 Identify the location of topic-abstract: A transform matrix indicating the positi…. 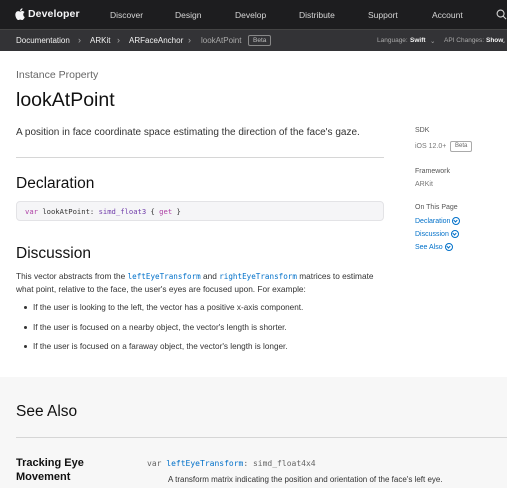
(305, 479).